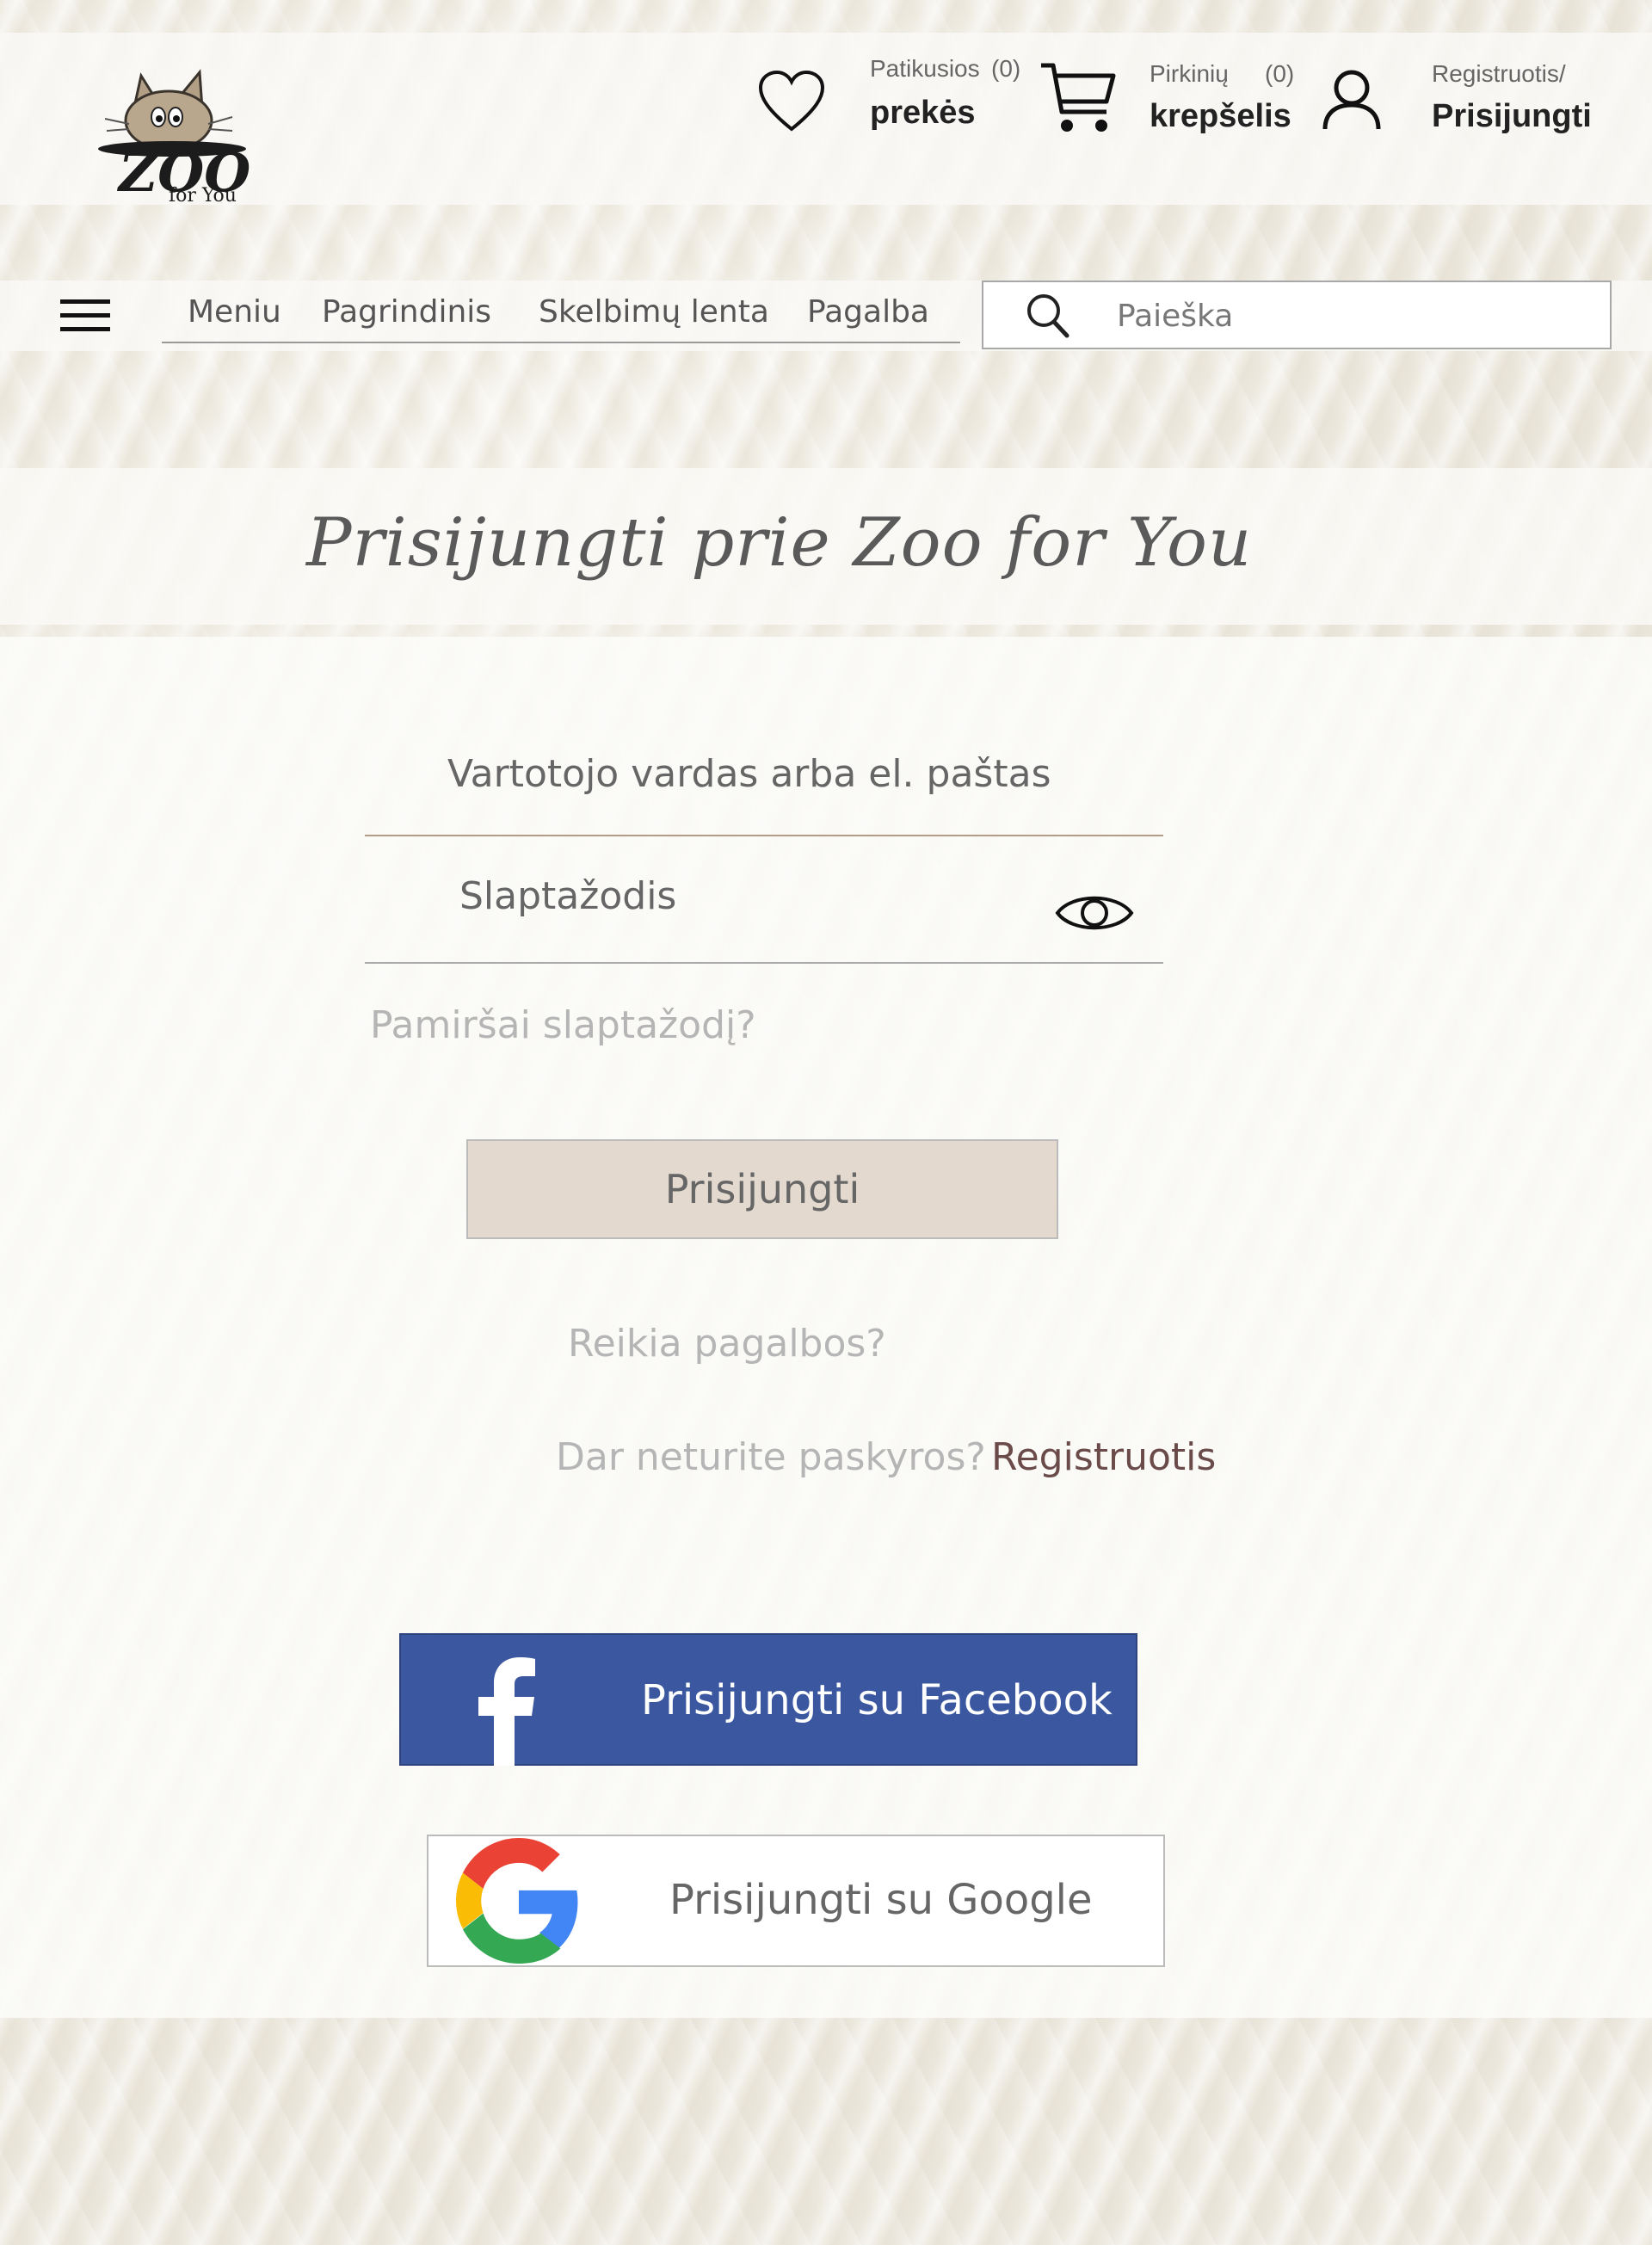 The width and height of the screenshot is (1652, 2245). What do you see at coordinates (506, 1711) in the screenshot?
I see `facebook-icon` at bounding box center [506, 1711].